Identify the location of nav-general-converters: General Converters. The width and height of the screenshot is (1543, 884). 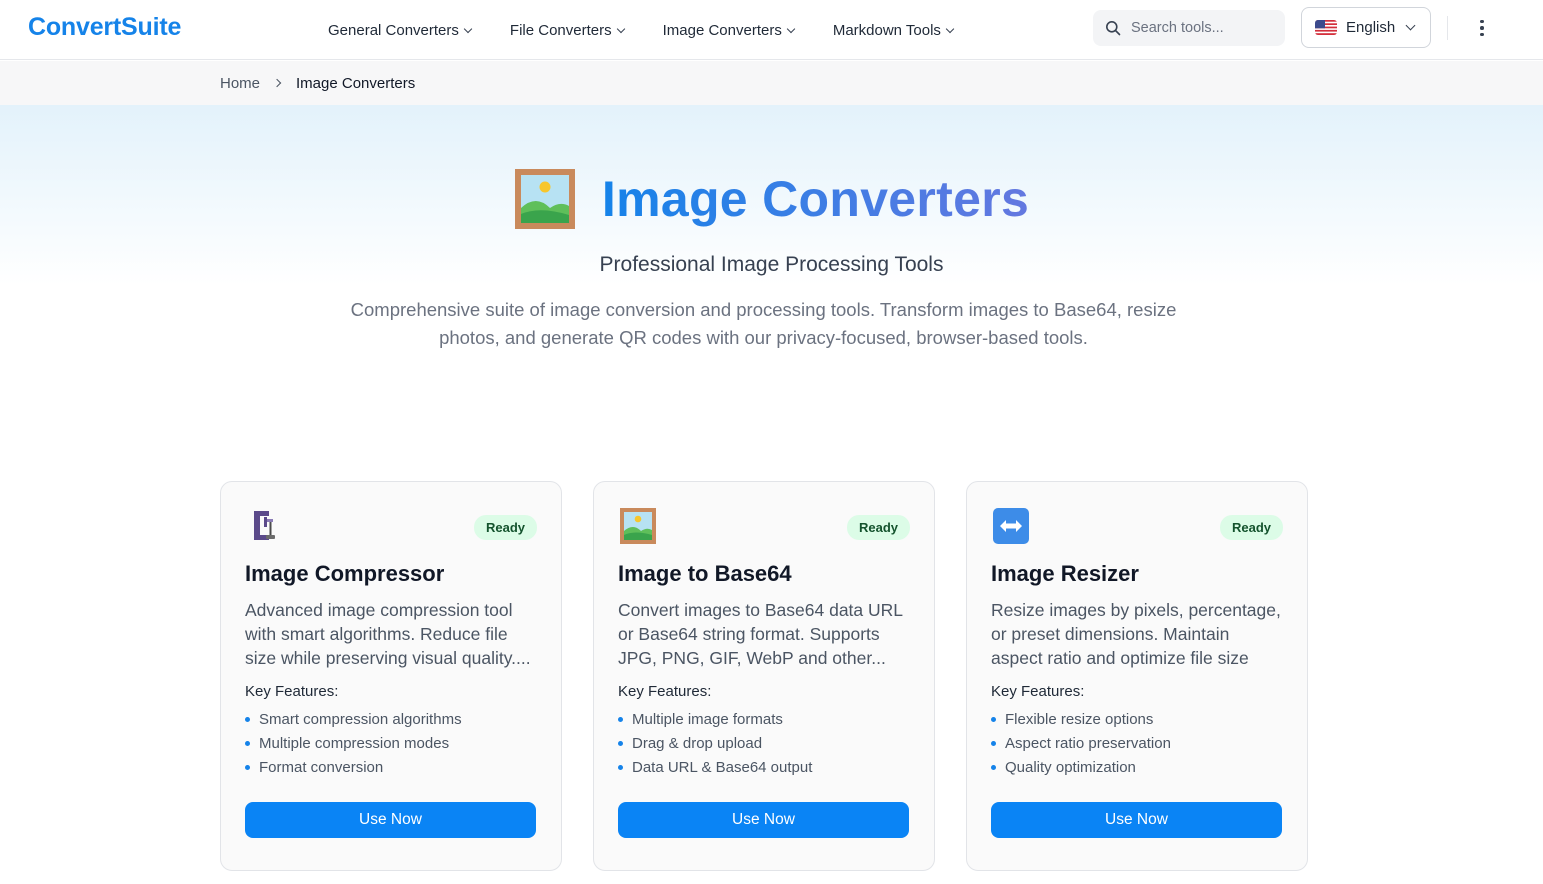
(399, 30).